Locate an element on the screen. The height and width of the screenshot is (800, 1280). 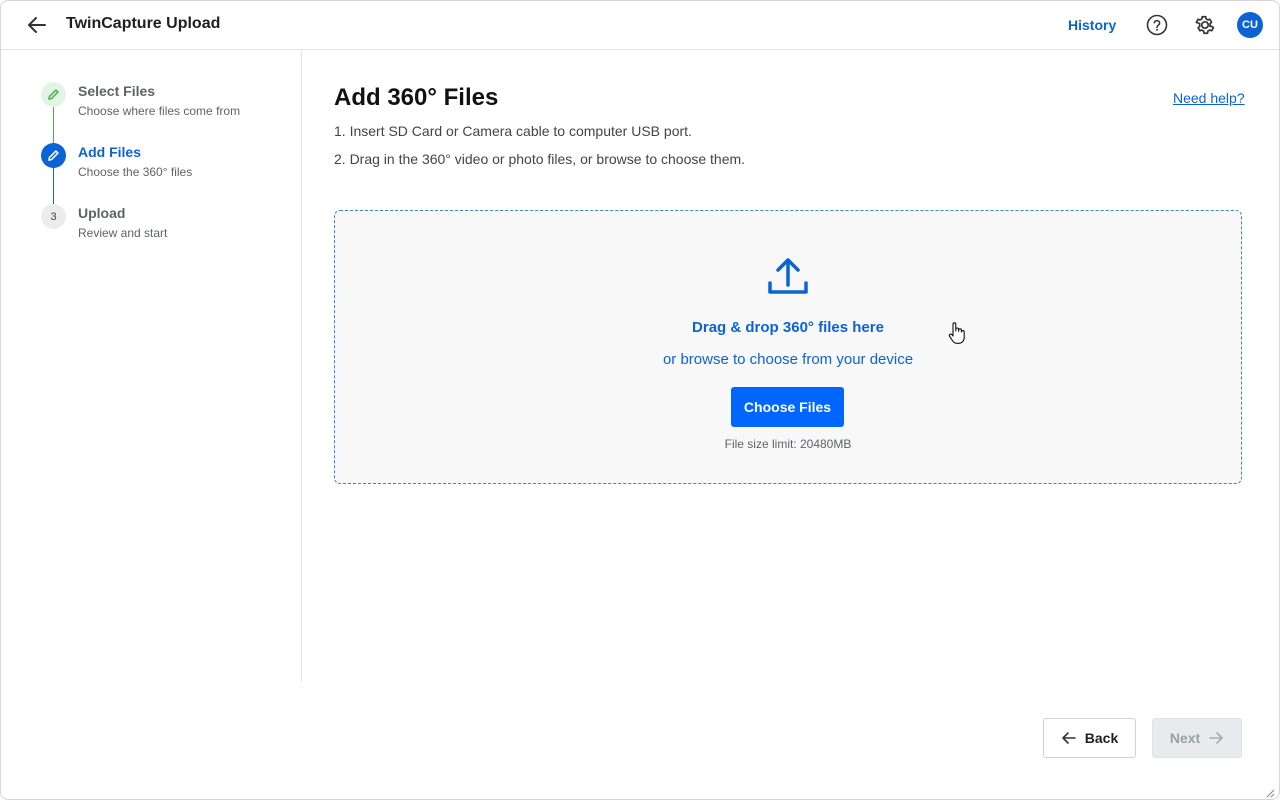
dropzone-subtitle: or browse to choose from your device is located at coordinates (788, 359).